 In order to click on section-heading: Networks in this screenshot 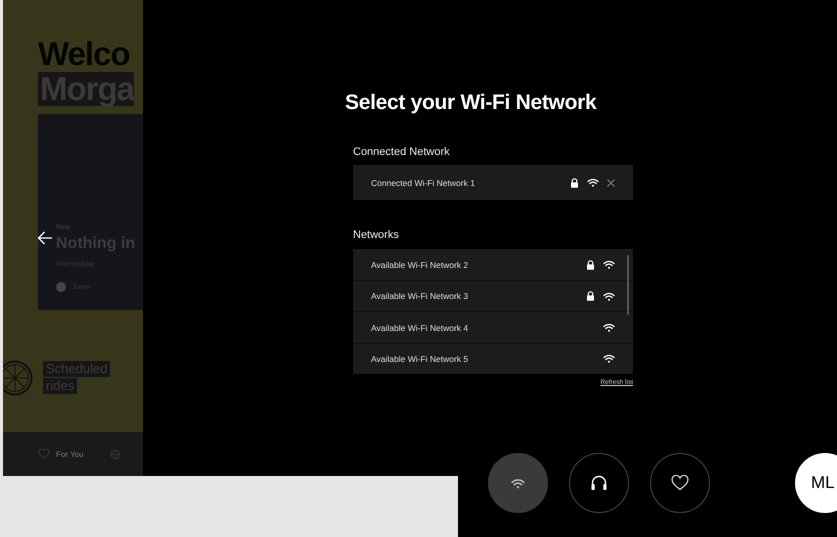, I will do `click(376, 235)`.